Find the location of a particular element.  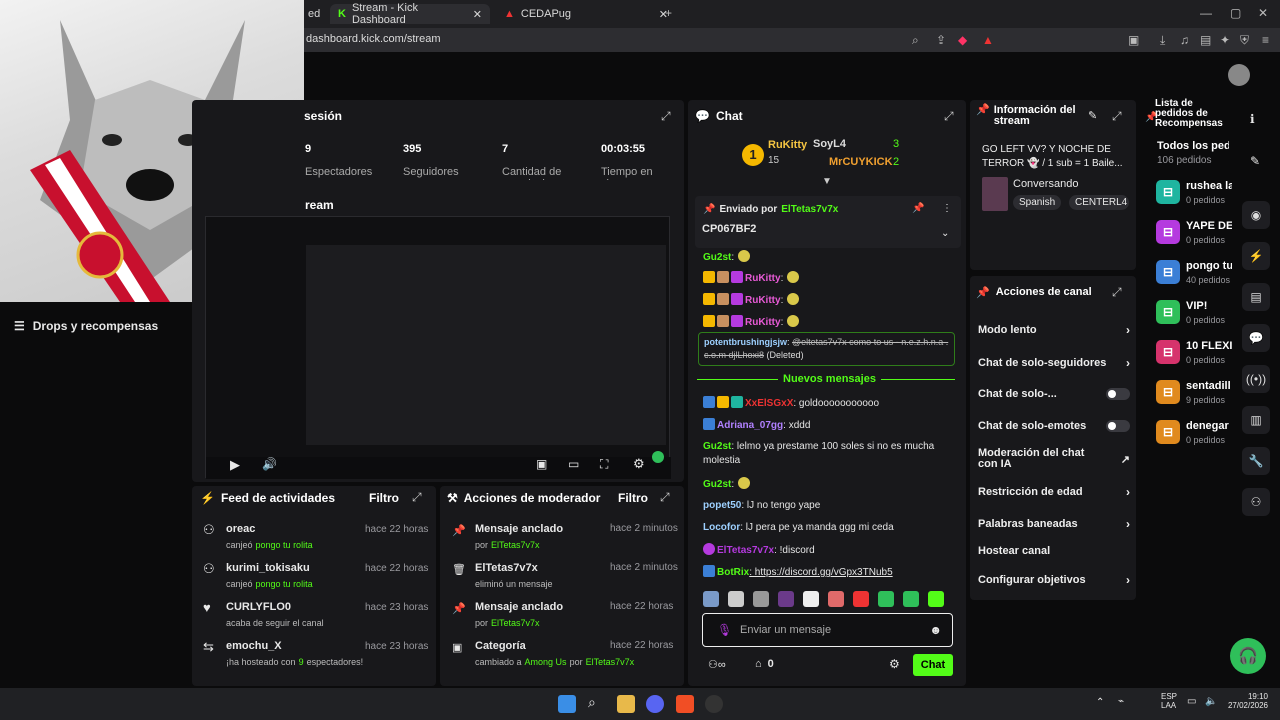

ai-icon: ✦ is located at coordinates (1225, 40).